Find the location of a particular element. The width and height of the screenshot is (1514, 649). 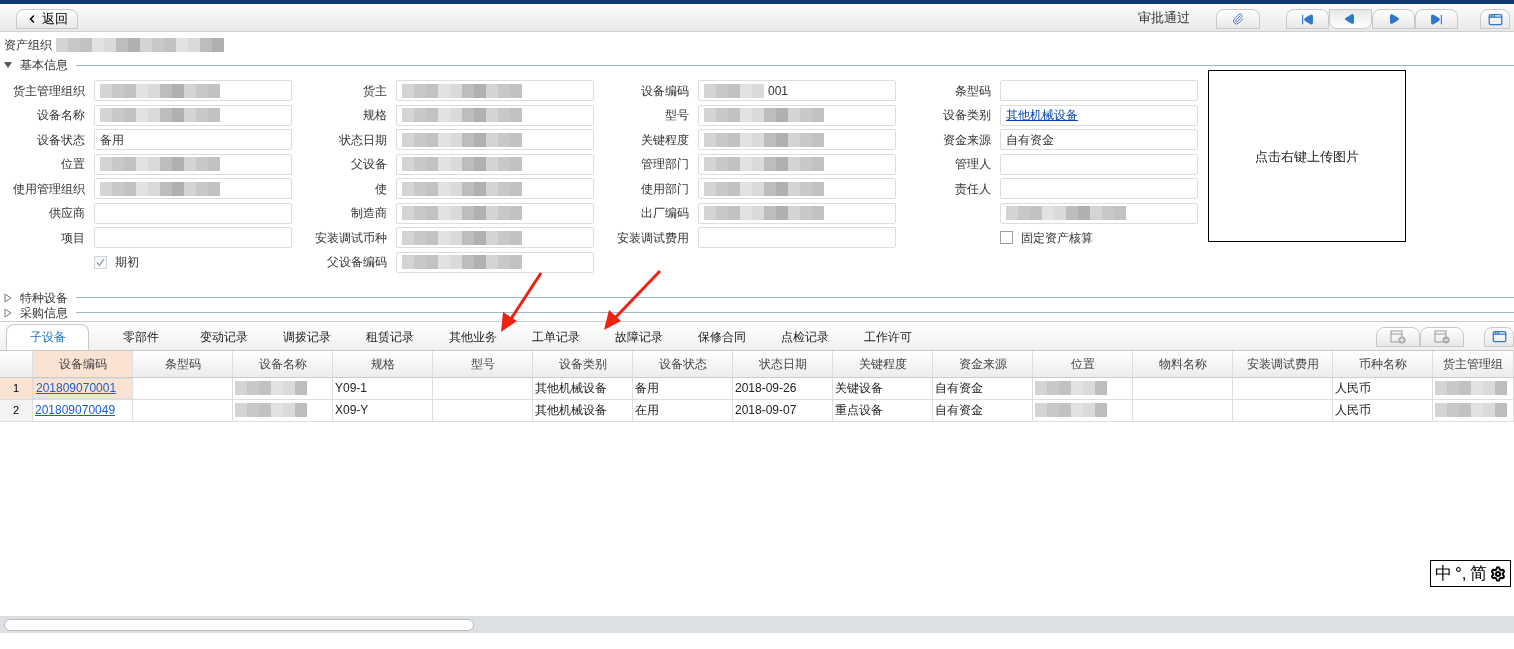

column-header: 设备类别 is located at coordinates (583, 363).